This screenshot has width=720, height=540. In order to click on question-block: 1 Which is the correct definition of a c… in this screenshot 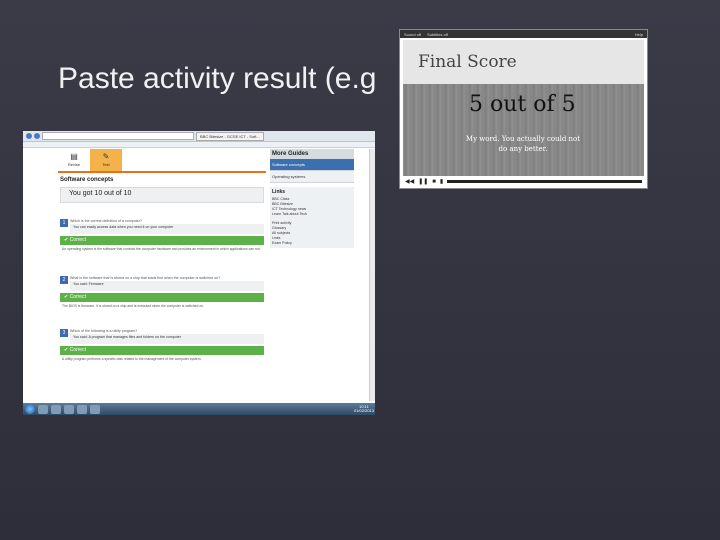, I will do `click(162, 236)`.